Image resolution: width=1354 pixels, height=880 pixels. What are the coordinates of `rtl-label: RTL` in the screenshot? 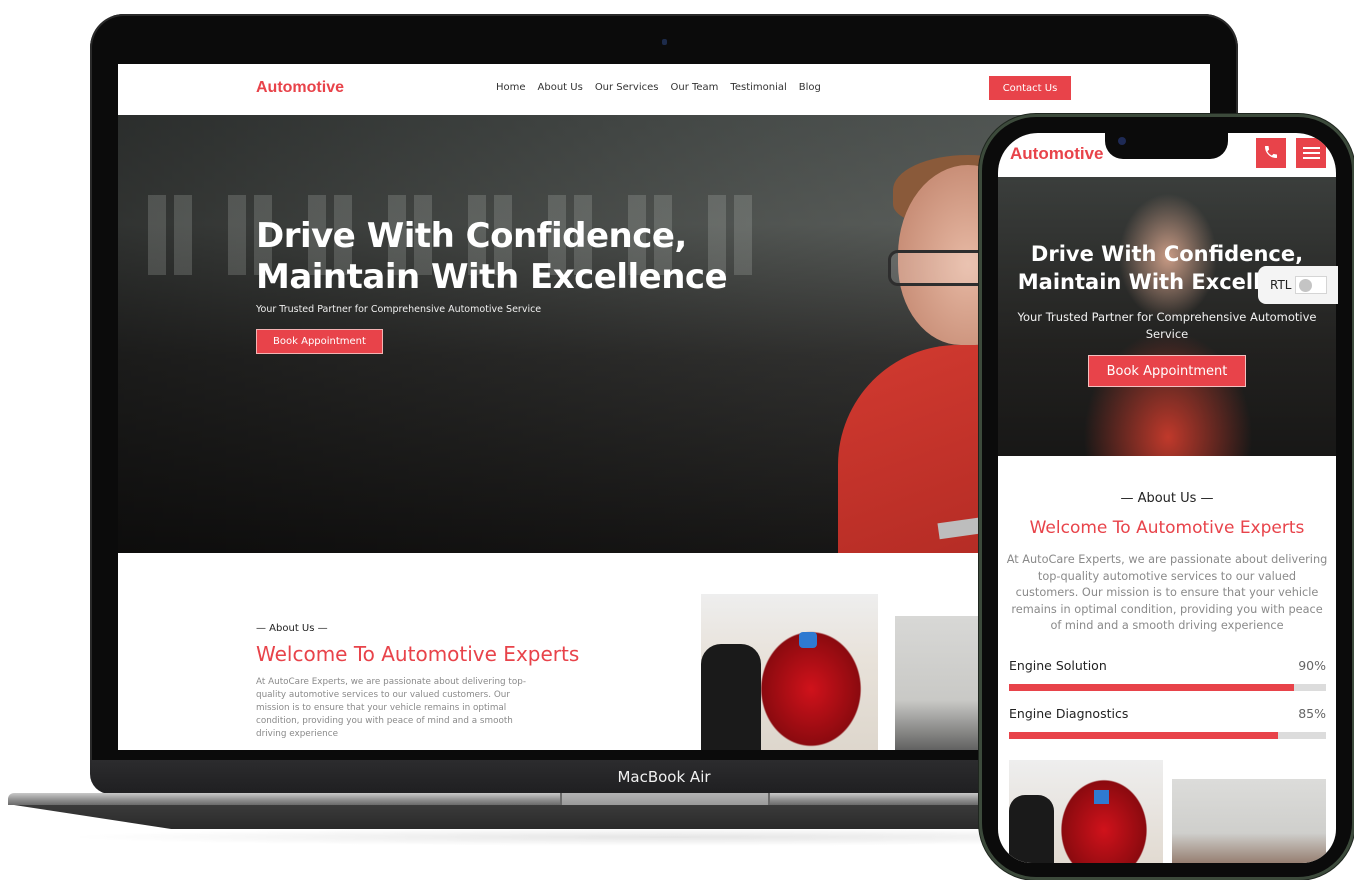 It's located at (1281, 285).